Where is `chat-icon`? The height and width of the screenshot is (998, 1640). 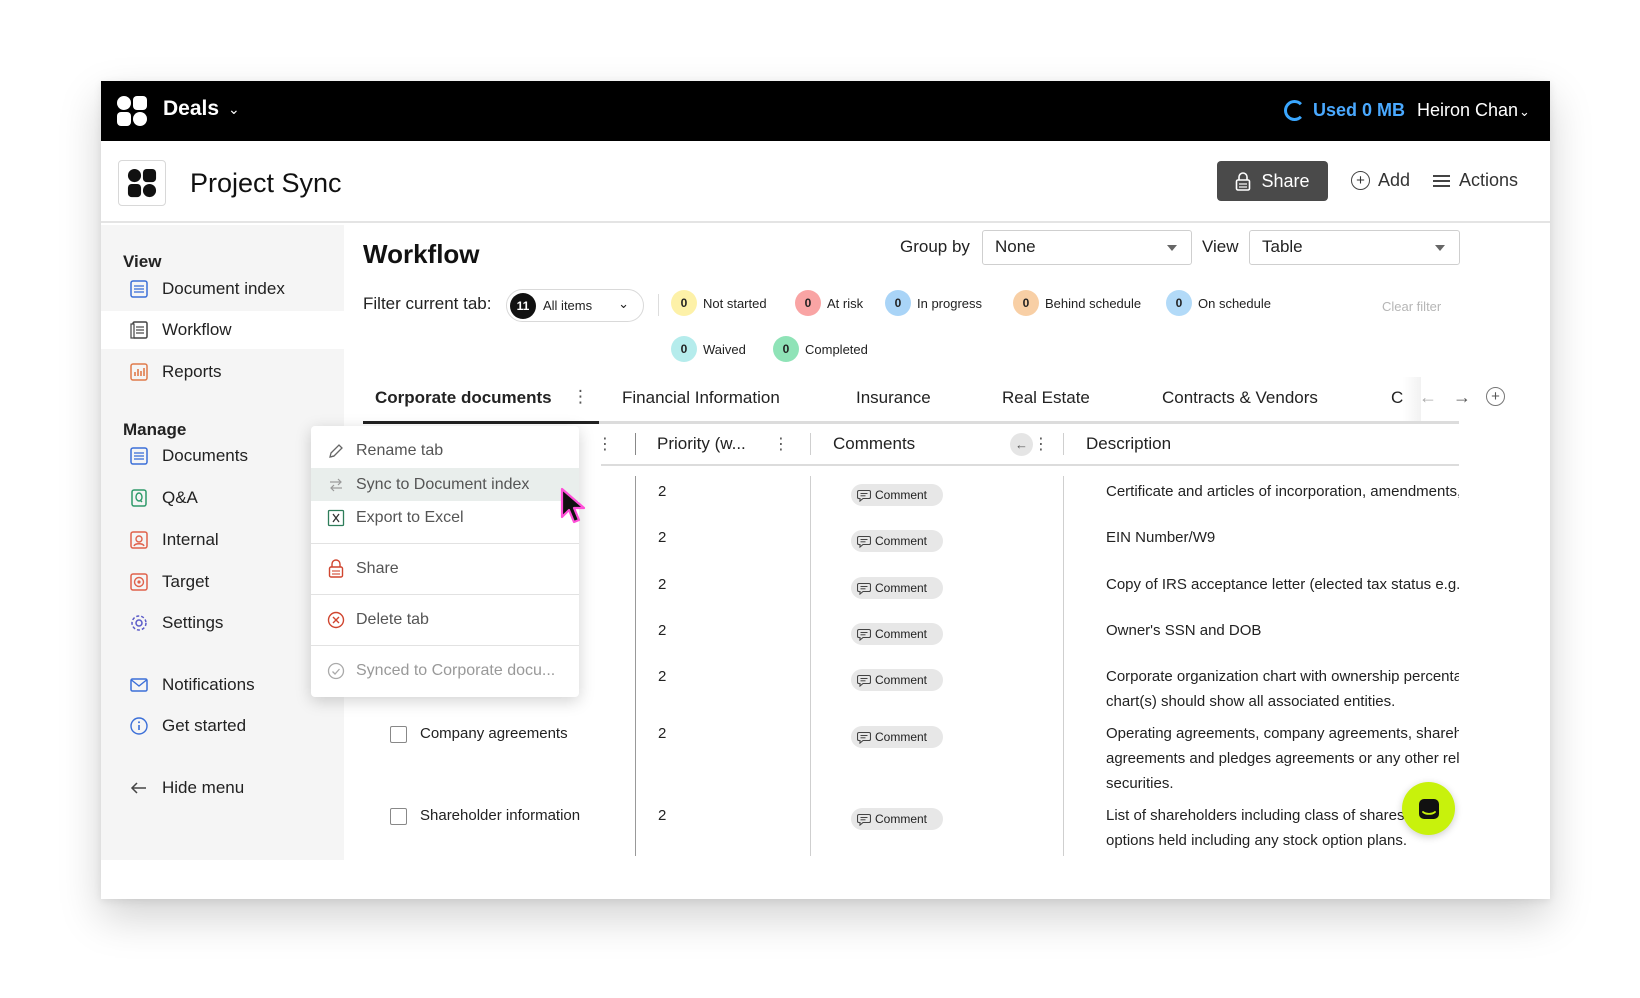
chat-icon is located at coordinates (1428, 808).